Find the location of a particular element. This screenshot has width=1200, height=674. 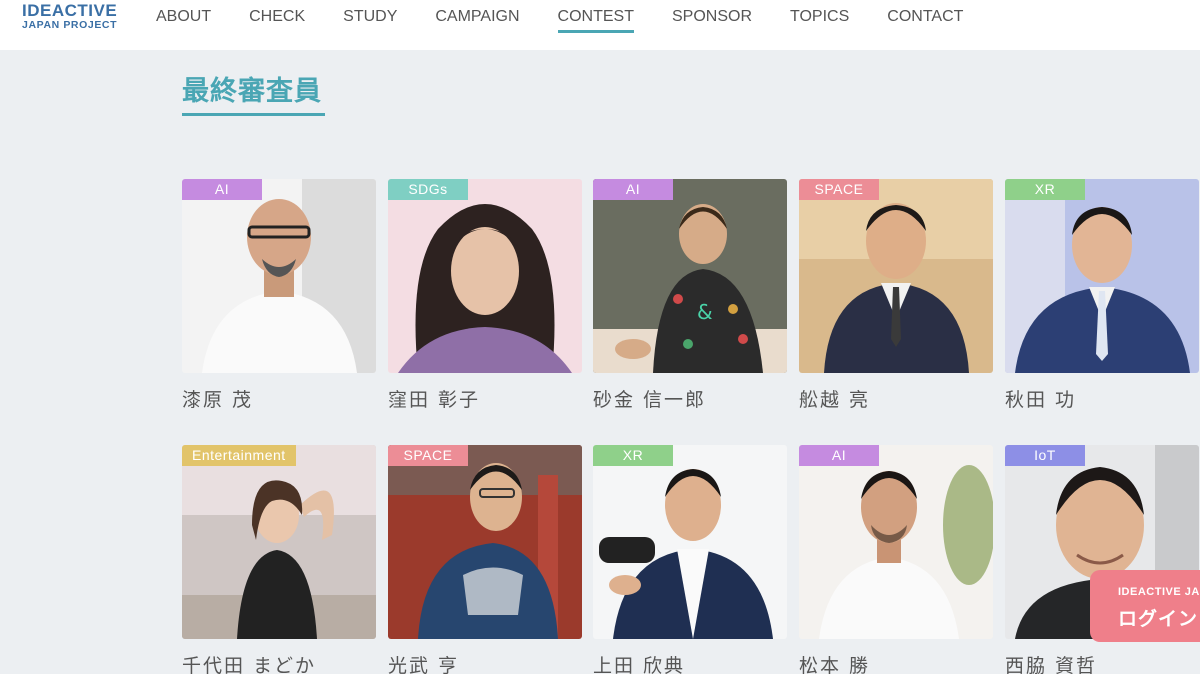

category-tag: SDGs is located at coordinates (428, 189).